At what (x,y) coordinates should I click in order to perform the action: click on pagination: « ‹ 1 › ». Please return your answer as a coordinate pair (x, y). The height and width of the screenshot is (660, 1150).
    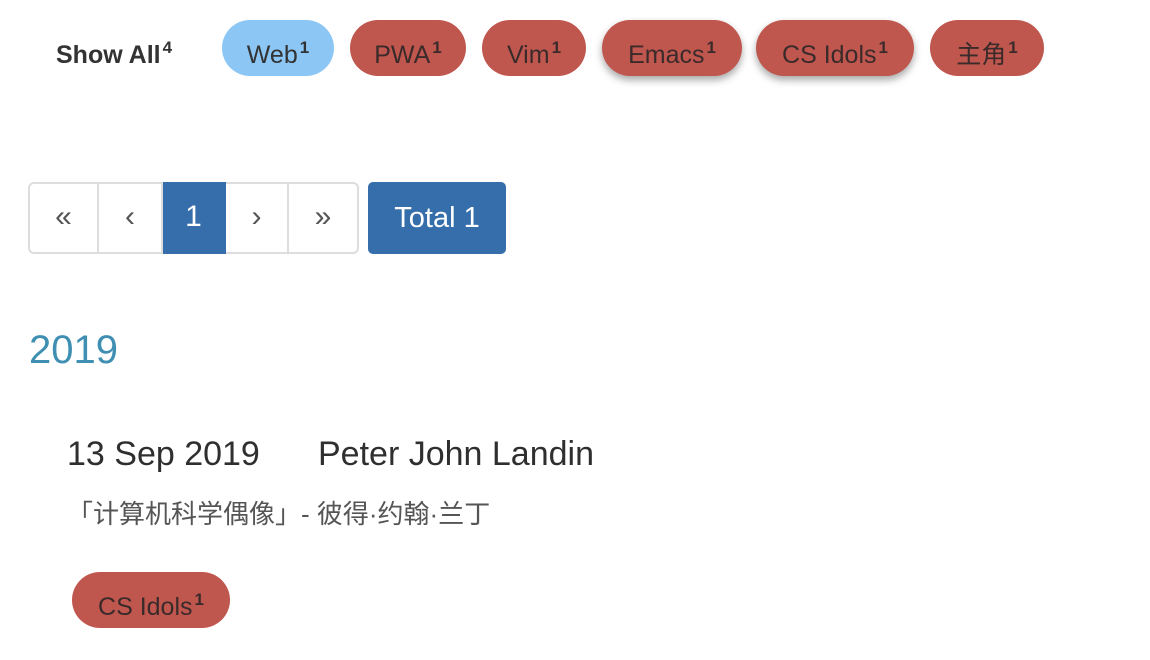
    Looking at the image, I should click on (193, 218).